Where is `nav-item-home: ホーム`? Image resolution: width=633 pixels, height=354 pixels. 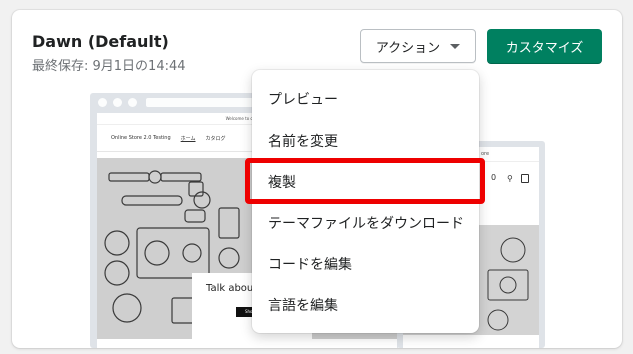 nav-item-home: ホーム is located at coordinates (188, 138).